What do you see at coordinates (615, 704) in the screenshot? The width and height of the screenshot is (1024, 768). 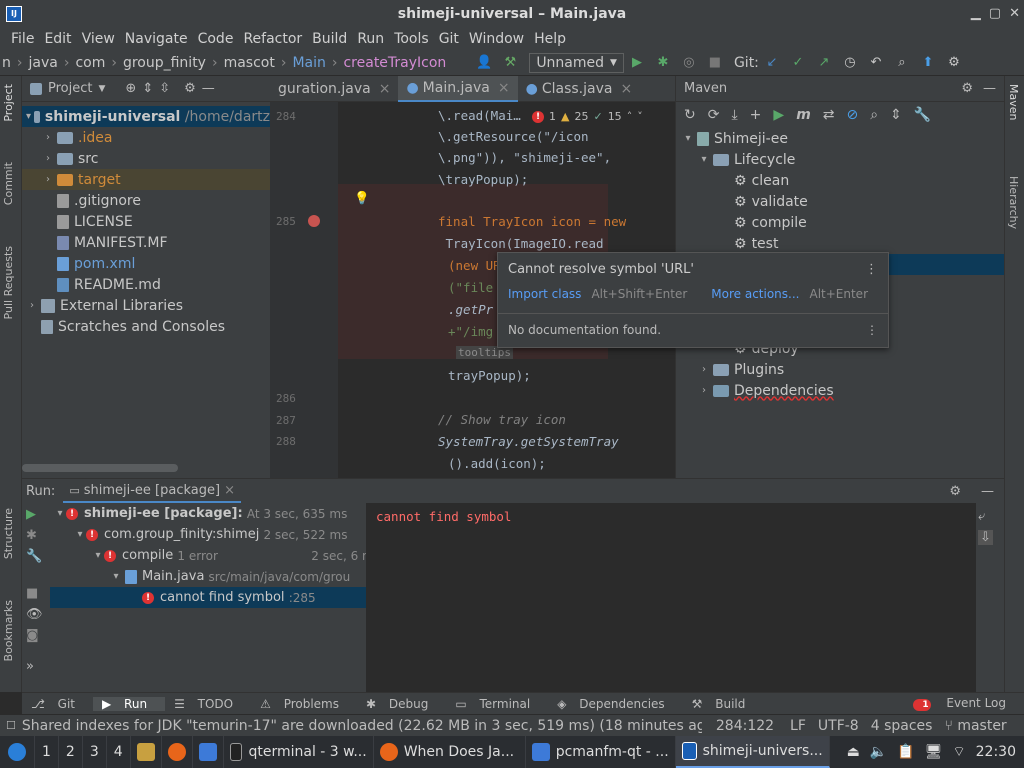 I see `tab-dependencies: ◈ Dependencies` at bounding box center [615, 704].